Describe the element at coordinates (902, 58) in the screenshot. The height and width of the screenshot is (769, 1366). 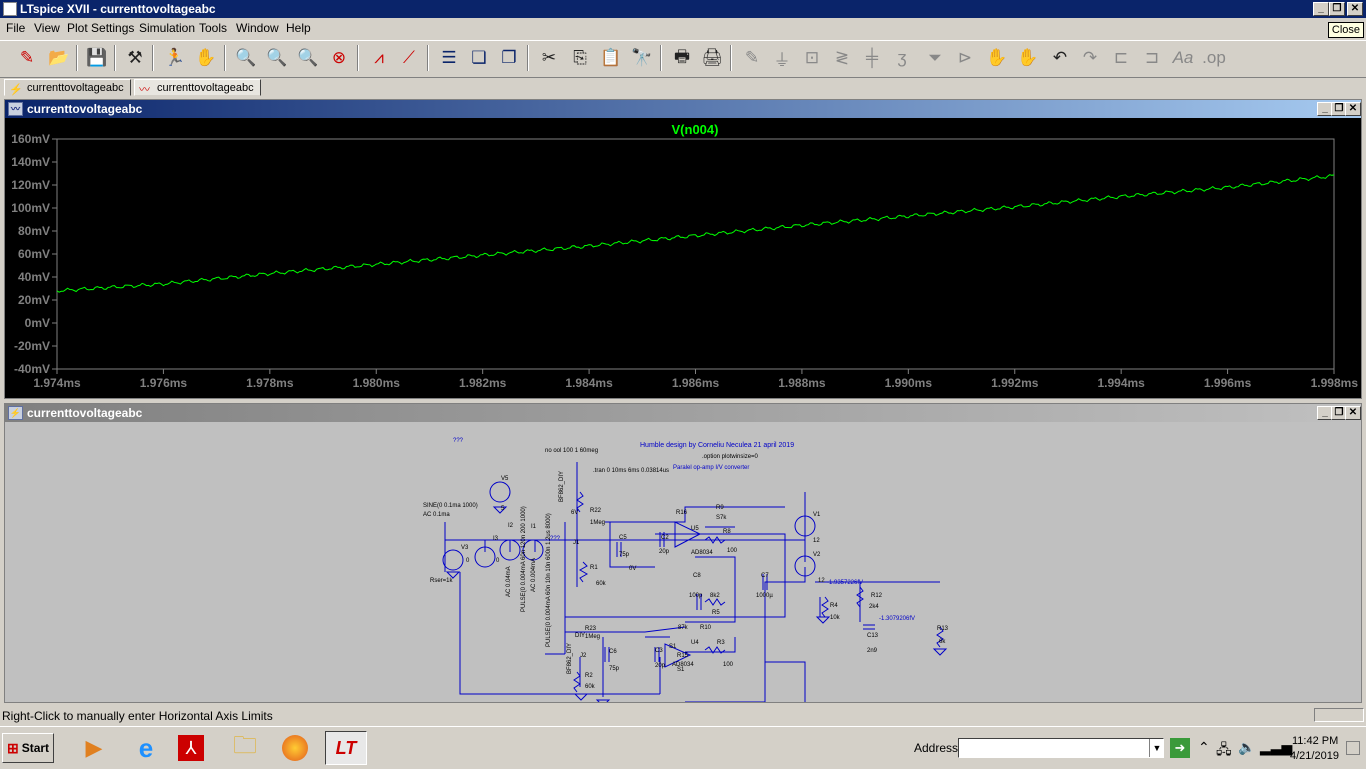
I see `inductor-icon: ʒ` at that location.